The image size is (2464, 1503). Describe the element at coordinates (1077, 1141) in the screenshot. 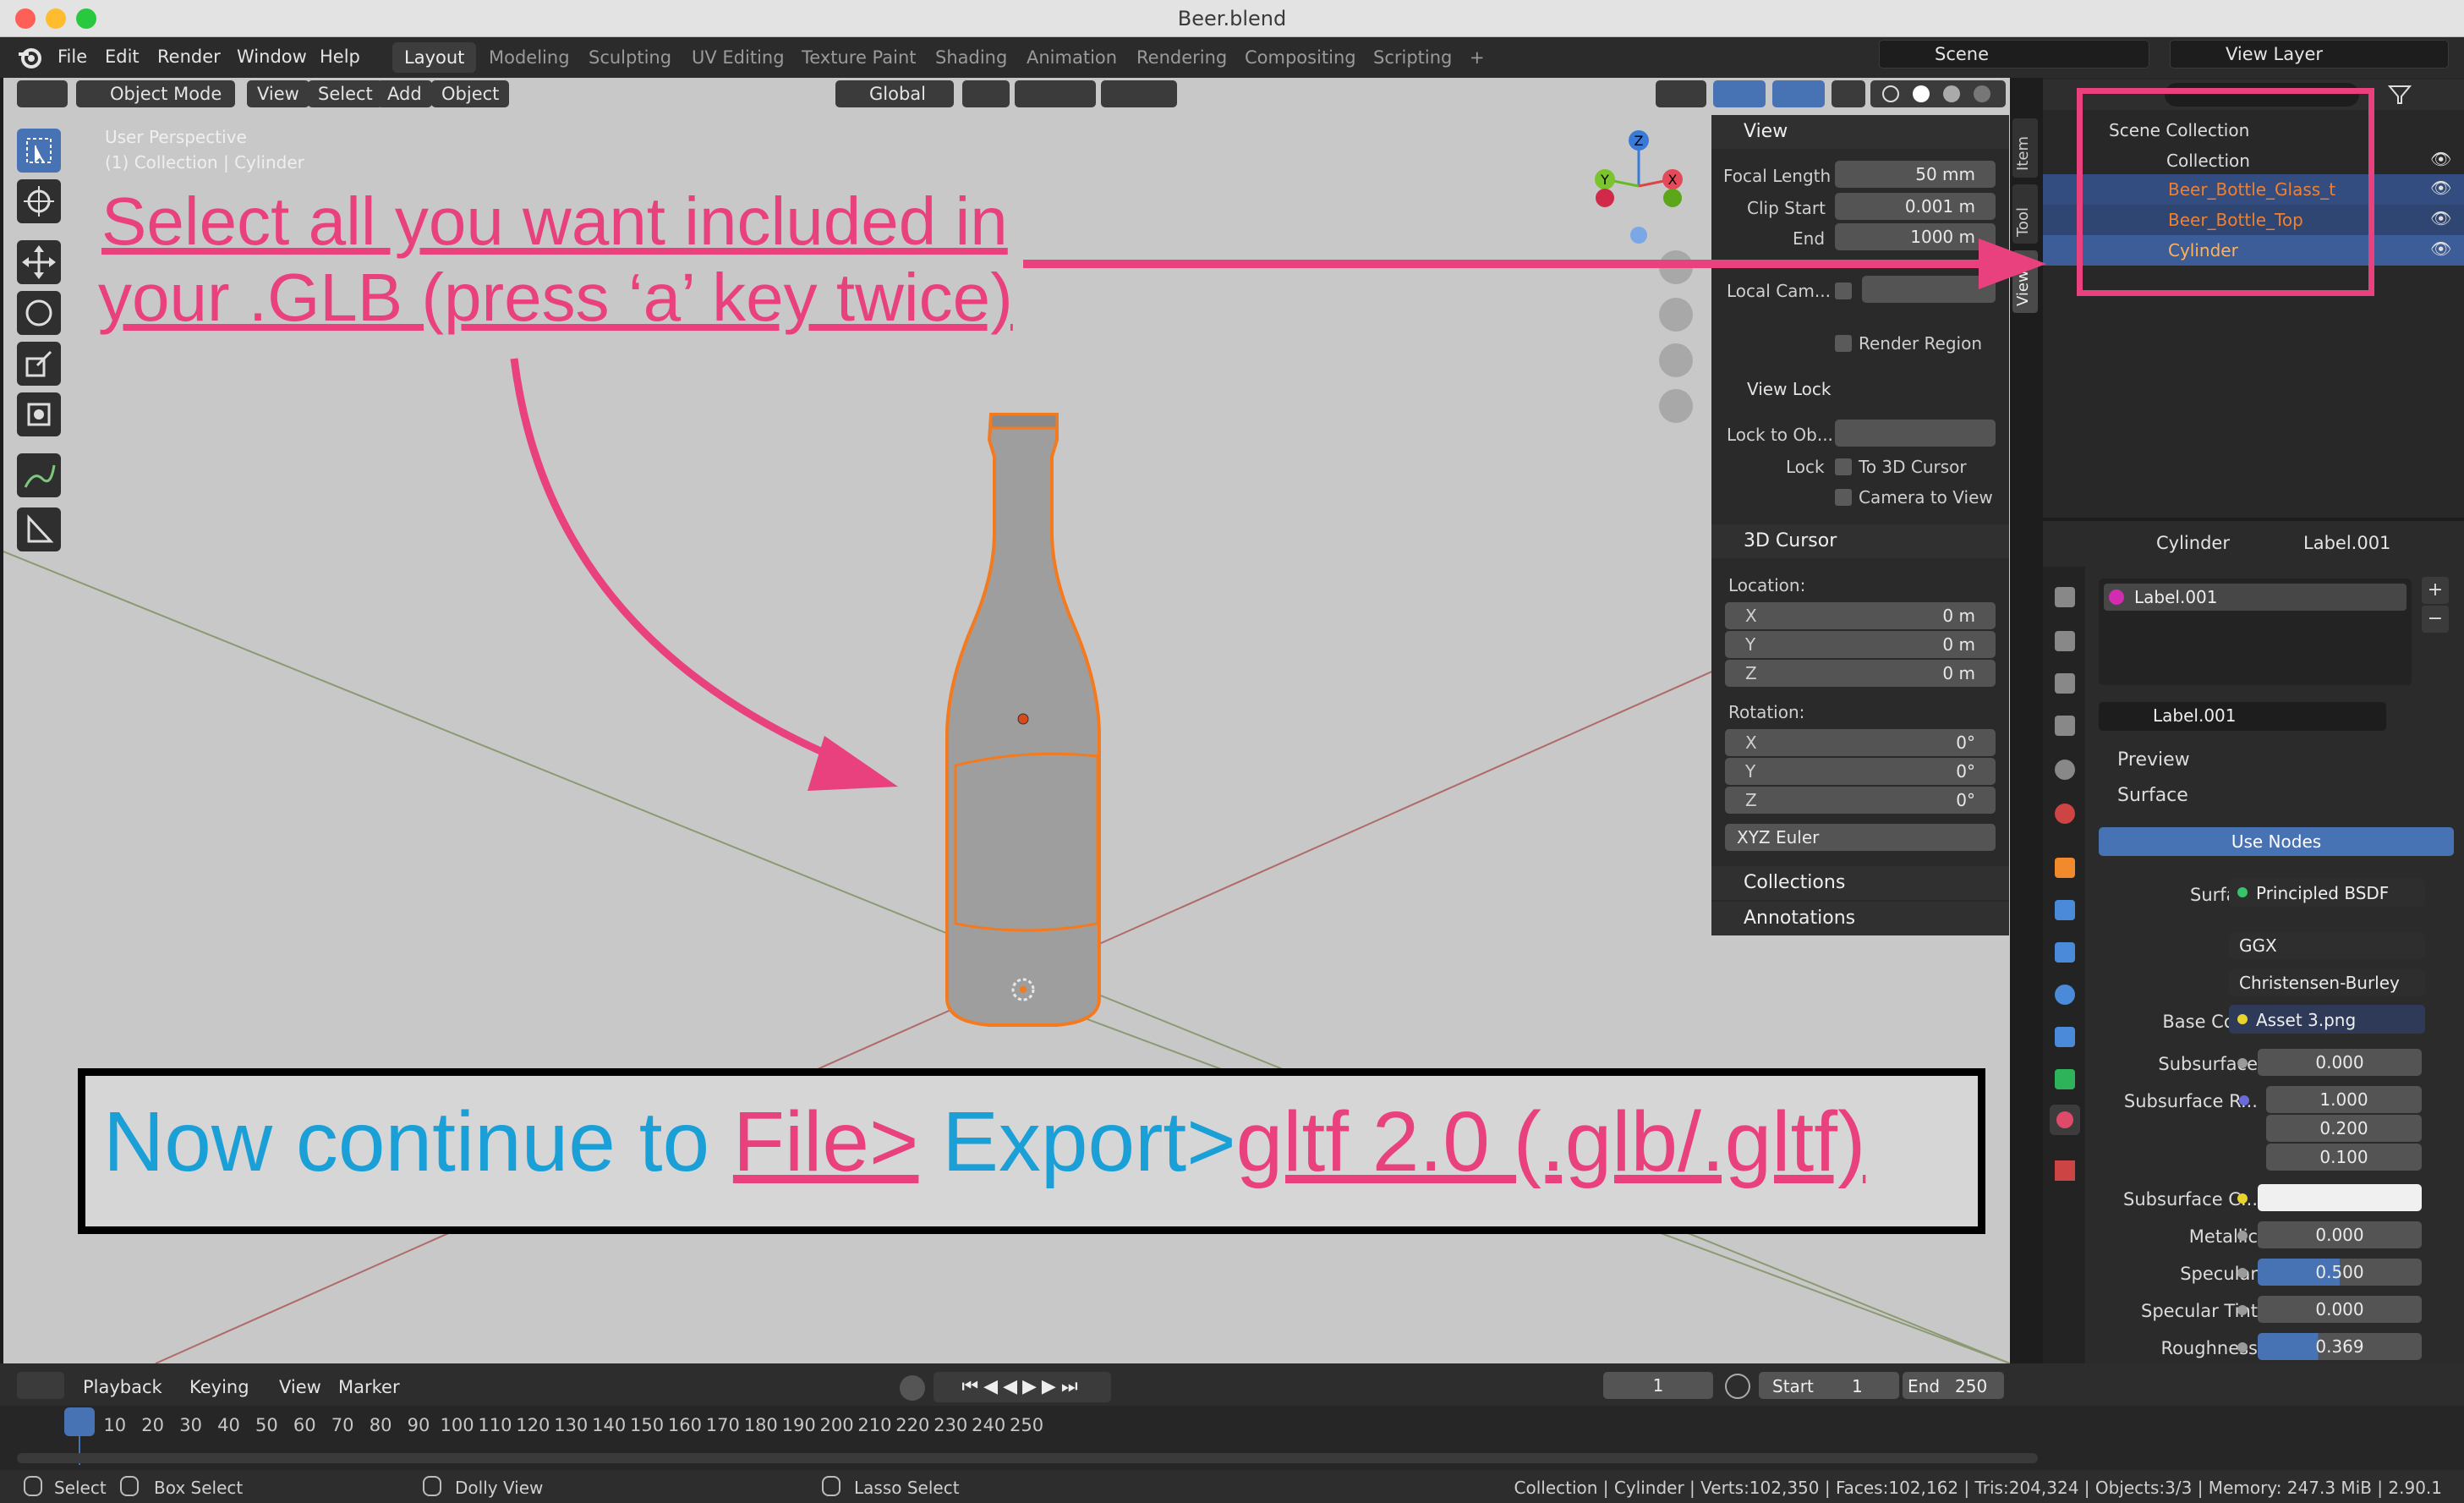

I see `export-instruction-export: Export>` at that location.